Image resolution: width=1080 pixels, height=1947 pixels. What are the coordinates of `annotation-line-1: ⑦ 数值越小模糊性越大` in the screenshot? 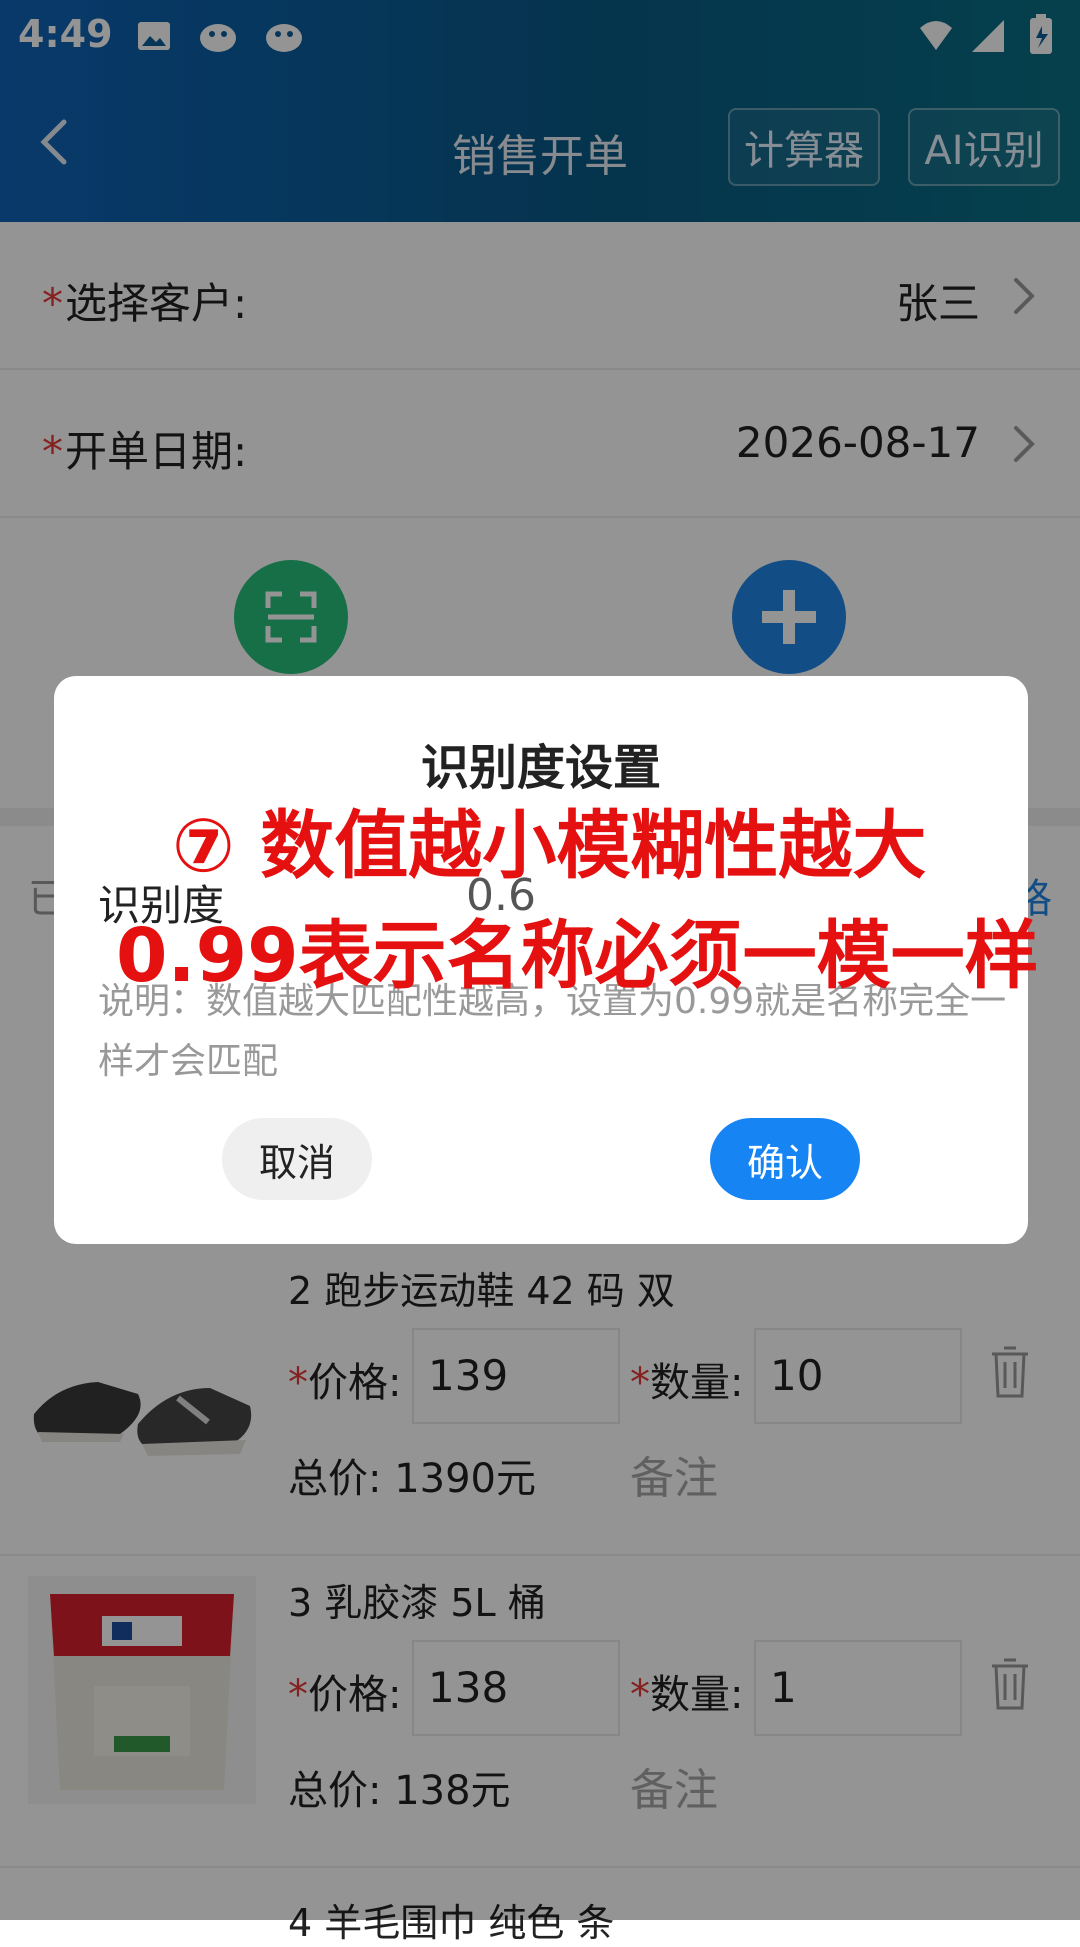 It's located at (549, 846).